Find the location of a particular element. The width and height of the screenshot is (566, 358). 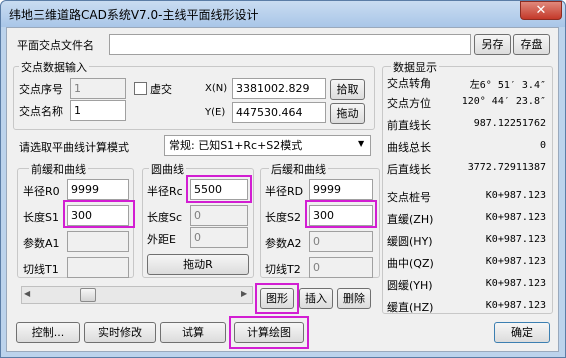

front-radius-input: 9999 is located at coordinates (98, 189).